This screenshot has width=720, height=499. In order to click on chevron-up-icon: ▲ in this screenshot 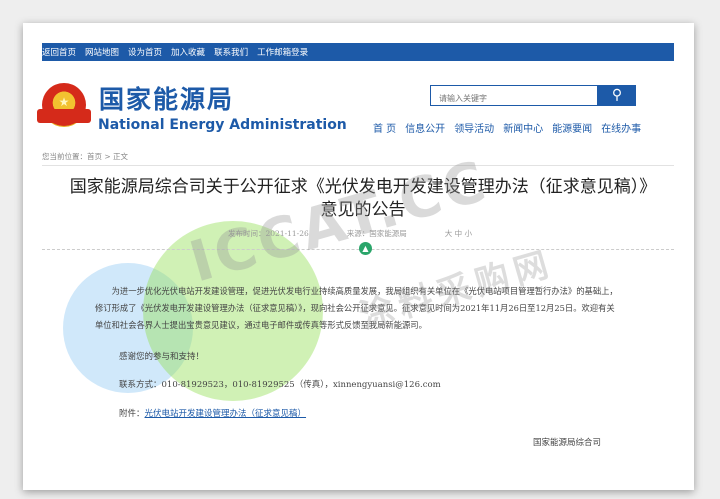, I will do `click(365, 248)`.